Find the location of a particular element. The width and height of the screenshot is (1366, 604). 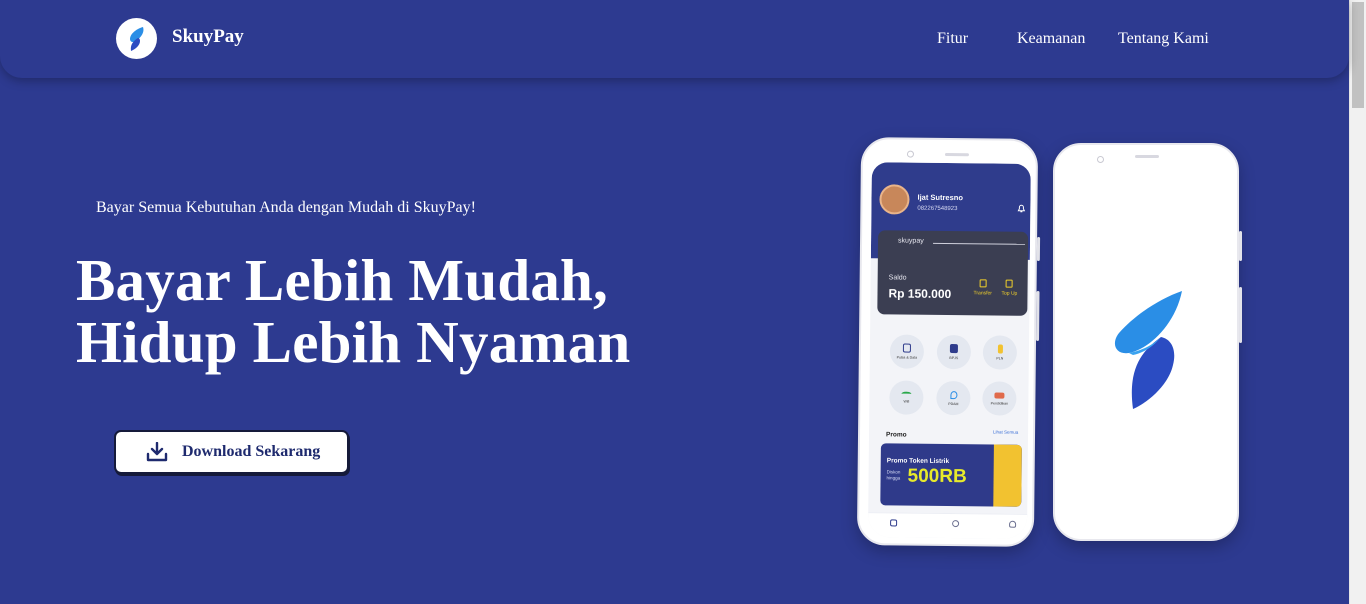

service-label: PLN is located at coordinates (1000, 358).